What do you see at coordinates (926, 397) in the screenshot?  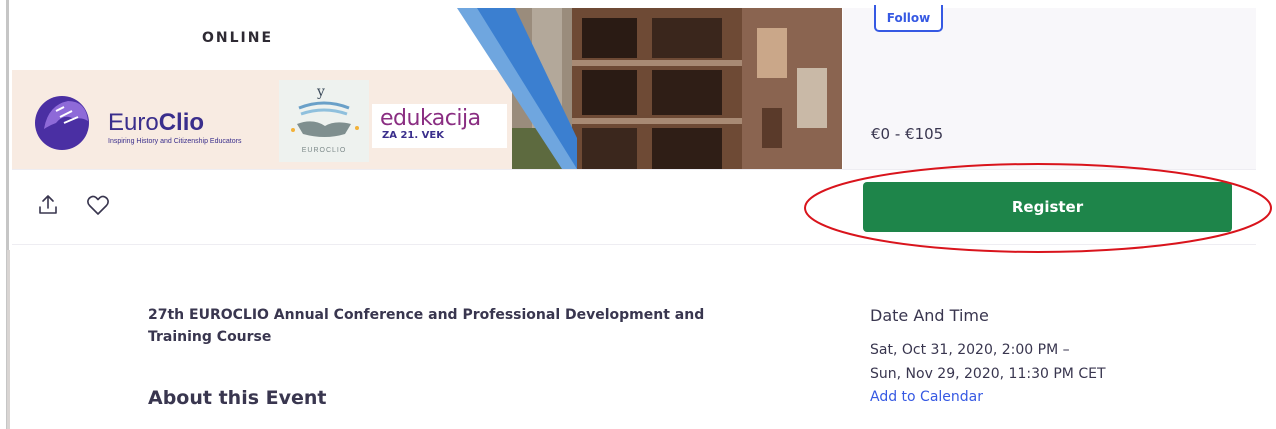 I see `add-to-calendar-link: Add to Calendar` at bounding box center [926, 397].